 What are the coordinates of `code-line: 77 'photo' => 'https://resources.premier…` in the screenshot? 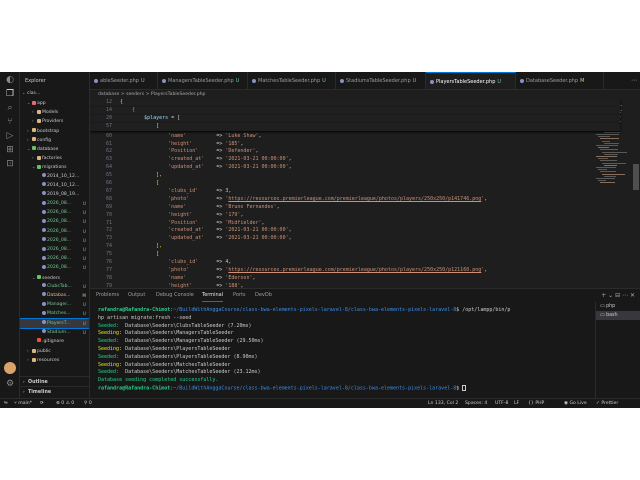 It's located at (355, 271).